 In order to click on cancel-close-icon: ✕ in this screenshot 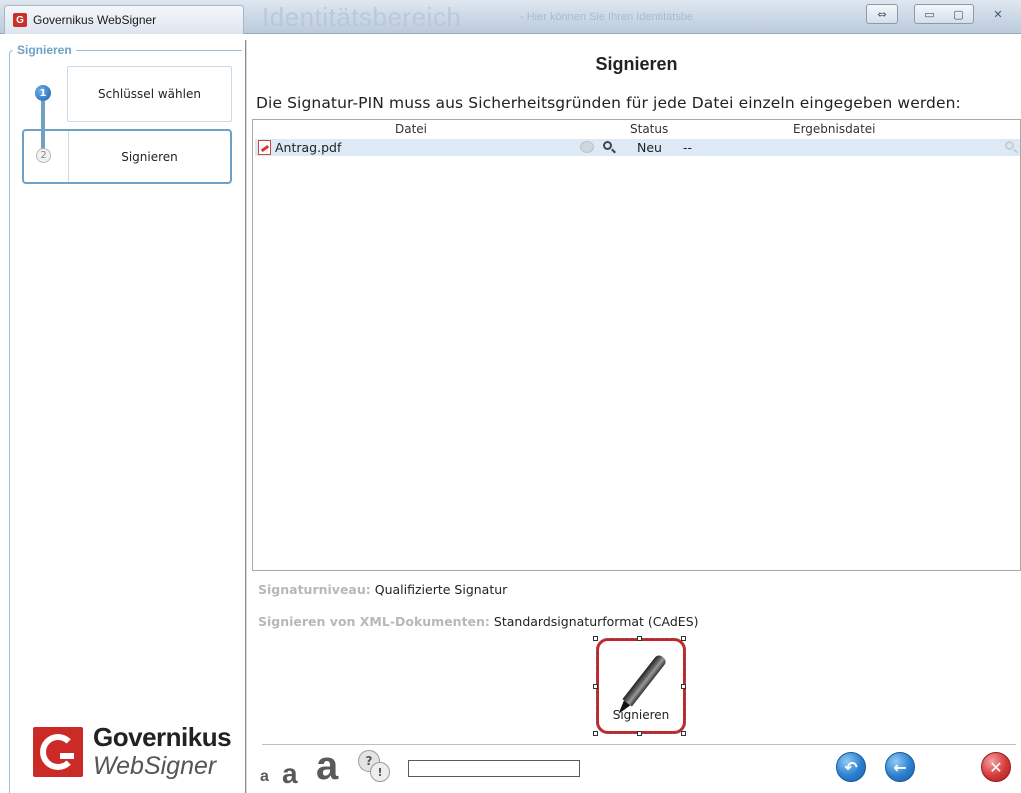, I will do `click(996, 767)`.